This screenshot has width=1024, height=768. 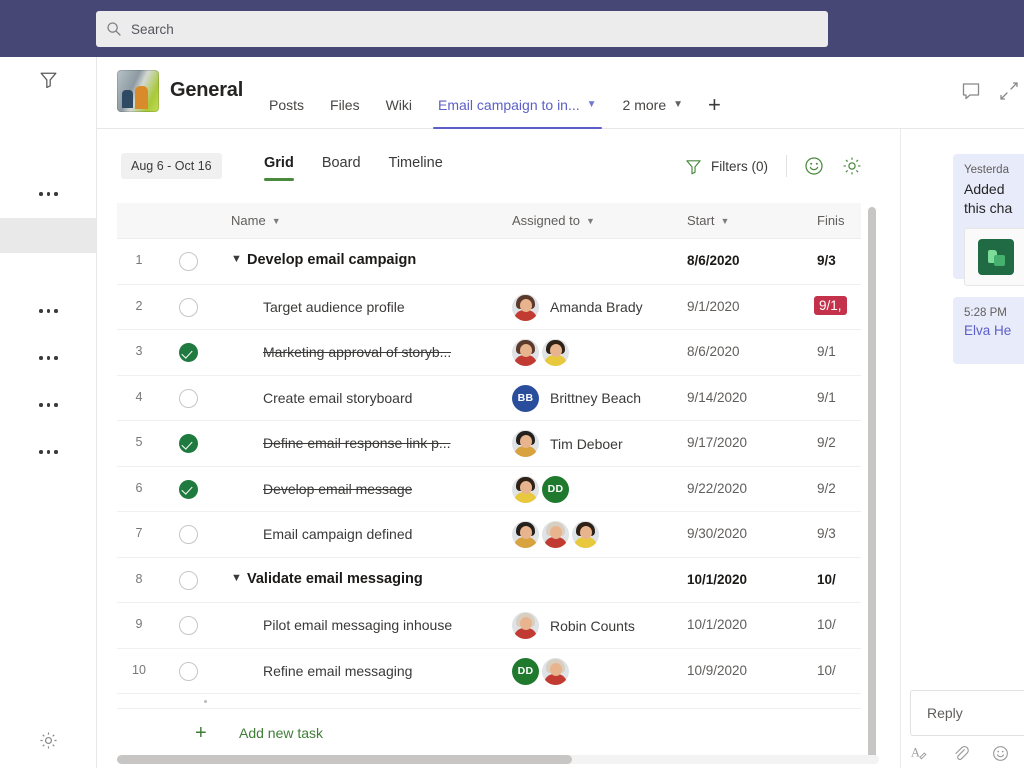 I want to click on task-start-date: 9/30/2020, so click(x=717, y=533).